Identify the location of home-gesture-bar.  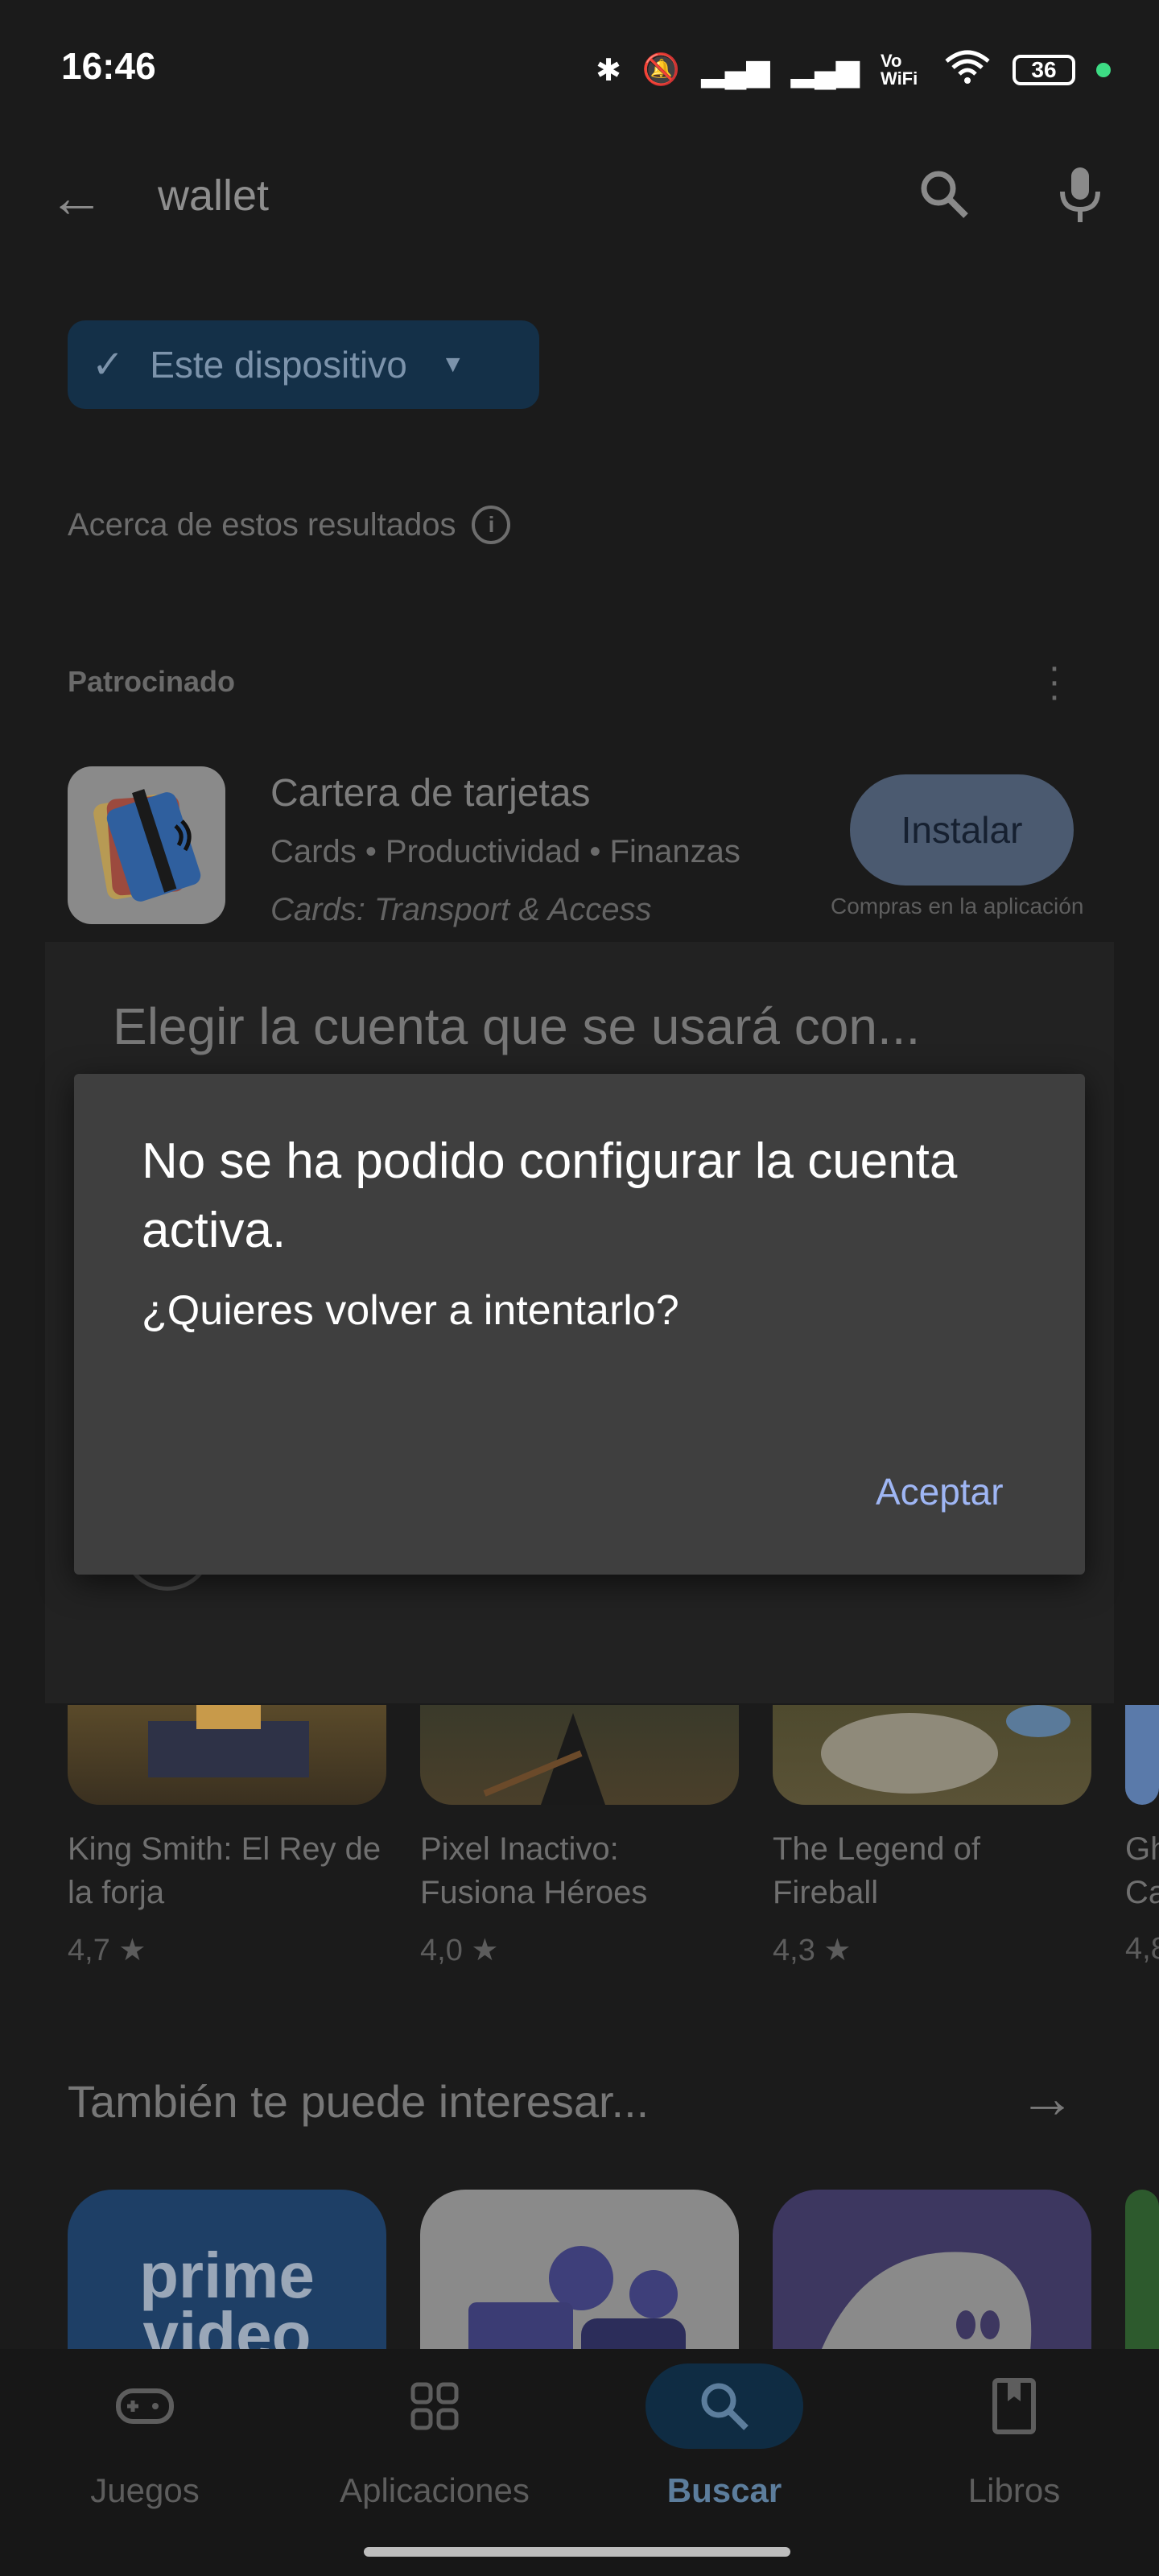
(577, 2552).